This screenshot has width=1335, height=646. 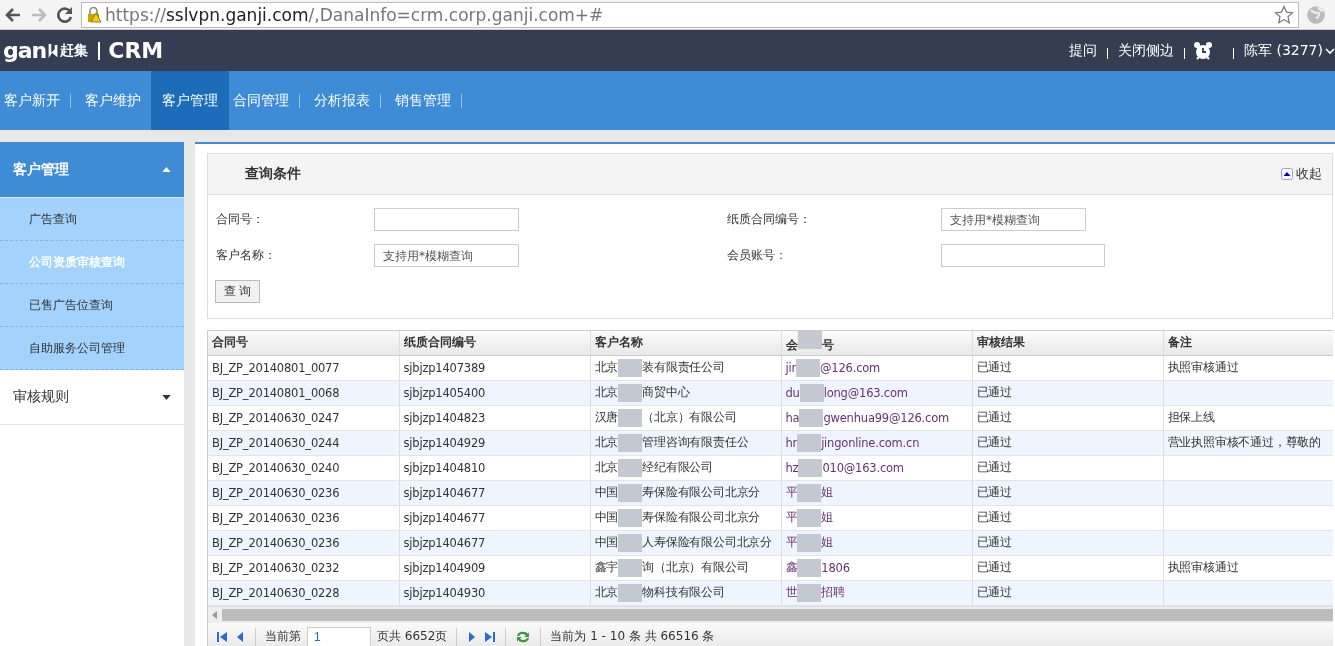 I want to click on sidebar-item: 已售广告位查询, so click(x=92, y=305).